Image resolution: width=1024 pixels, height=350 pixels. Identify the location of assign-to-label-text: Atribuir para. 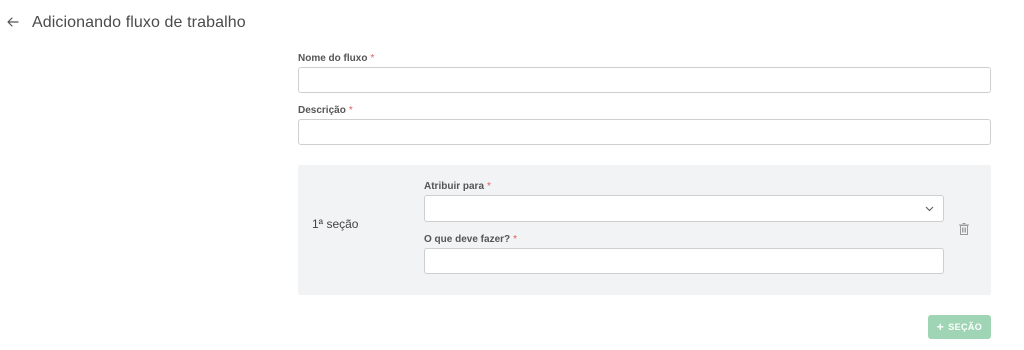
(454, 186).